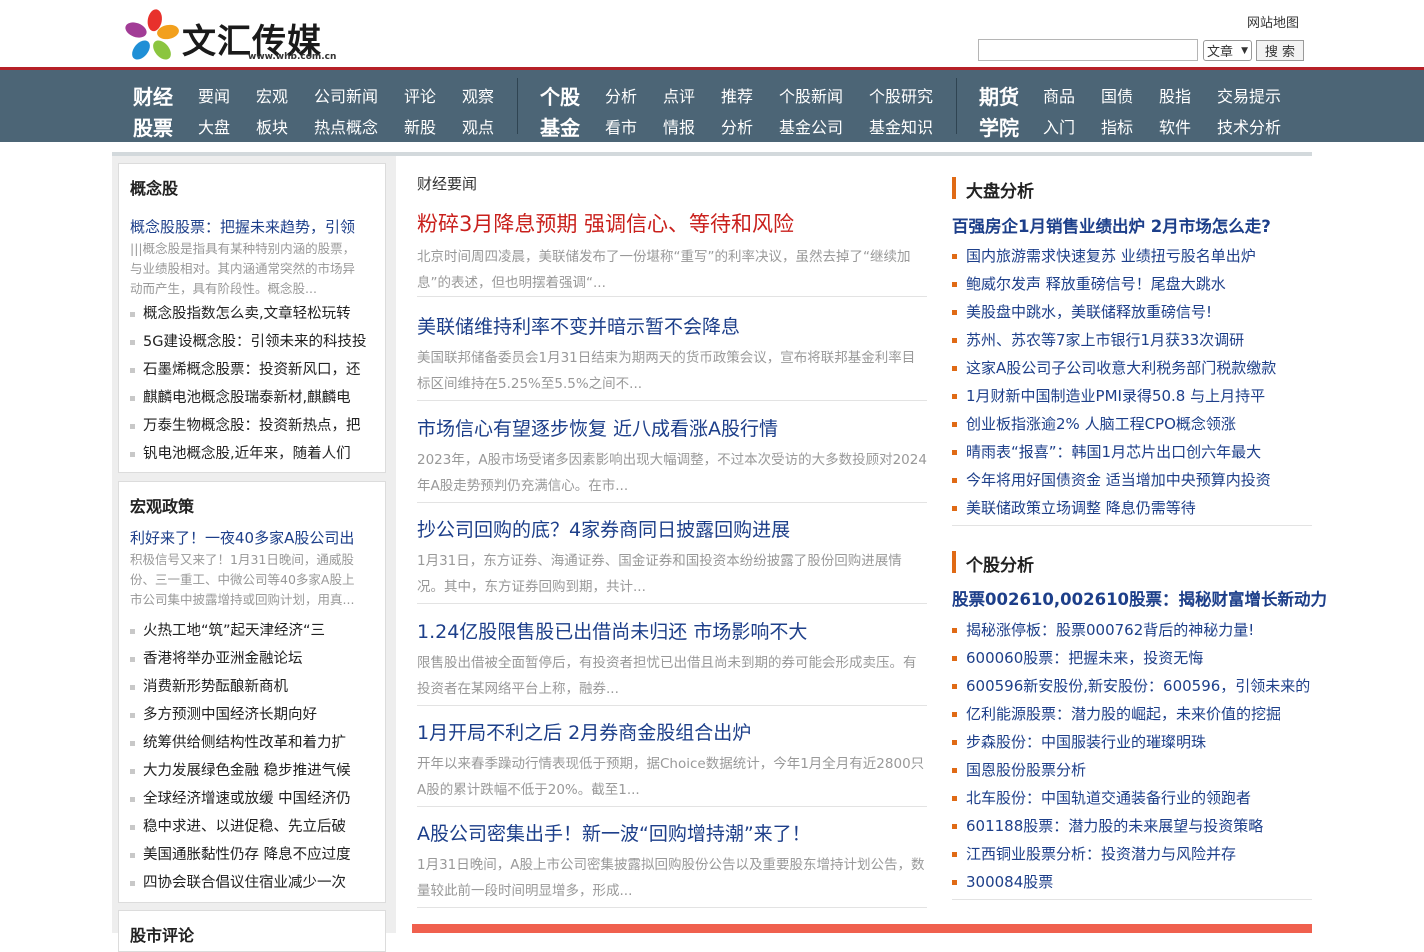  I want to click on nav-item: 商品, so click(1059, 95).